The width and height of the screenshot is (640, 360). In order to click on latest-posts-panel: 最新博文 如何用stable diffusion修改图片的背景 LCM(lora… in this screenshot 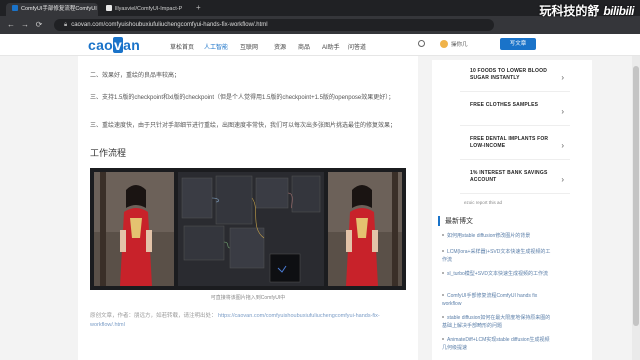, I will do `click(512, 284)`.